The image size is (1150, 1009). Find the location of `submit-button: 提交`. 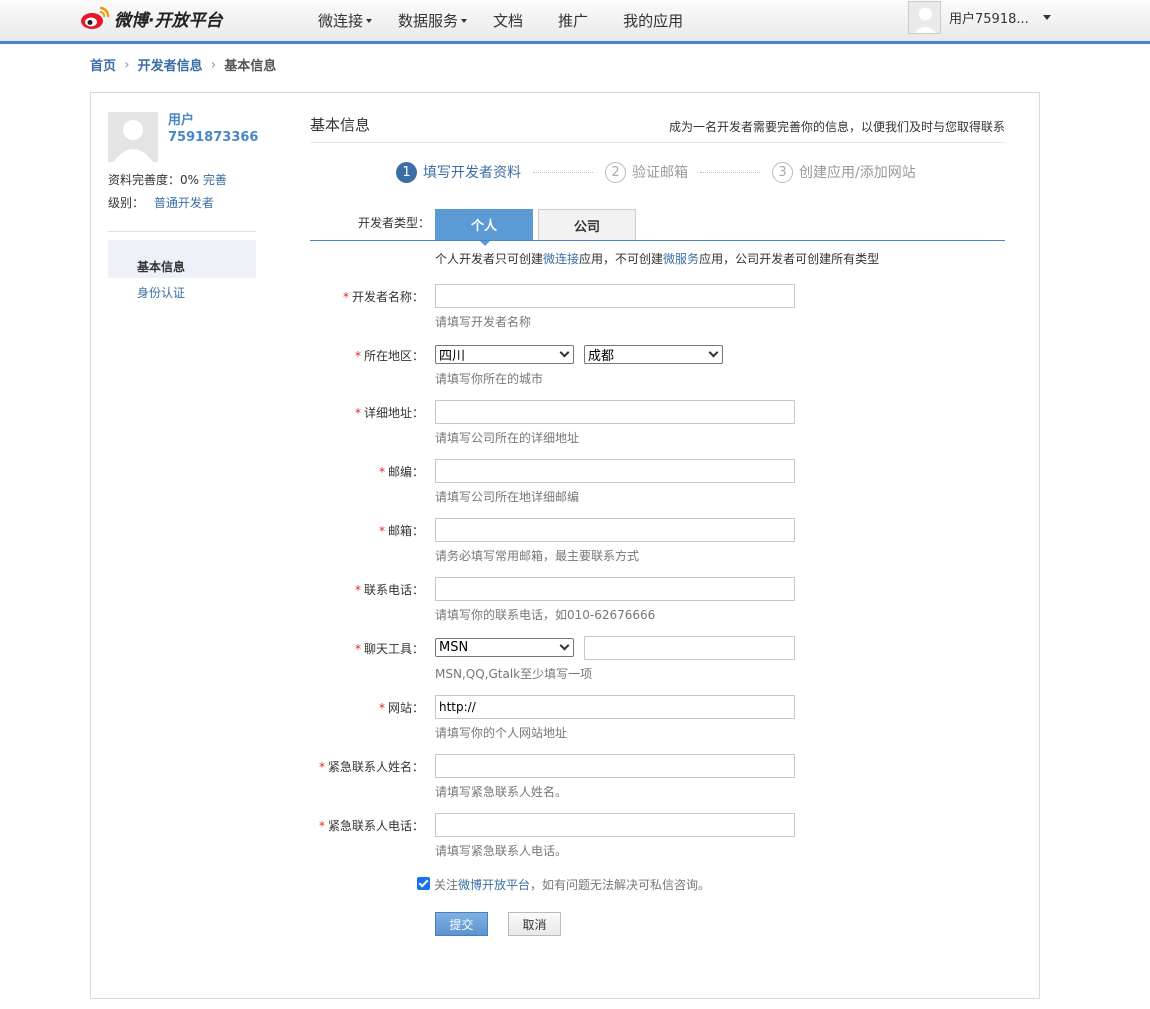

submit-button: 提交 is located at coordinates (461, 924).